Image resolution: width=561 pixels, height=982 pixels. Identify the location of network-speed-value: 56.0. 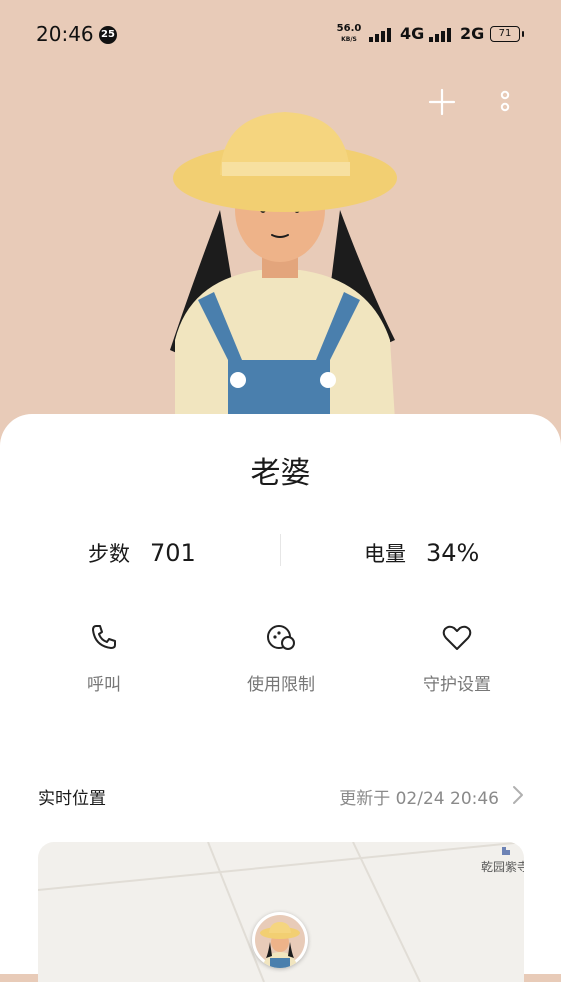
(349, 28).